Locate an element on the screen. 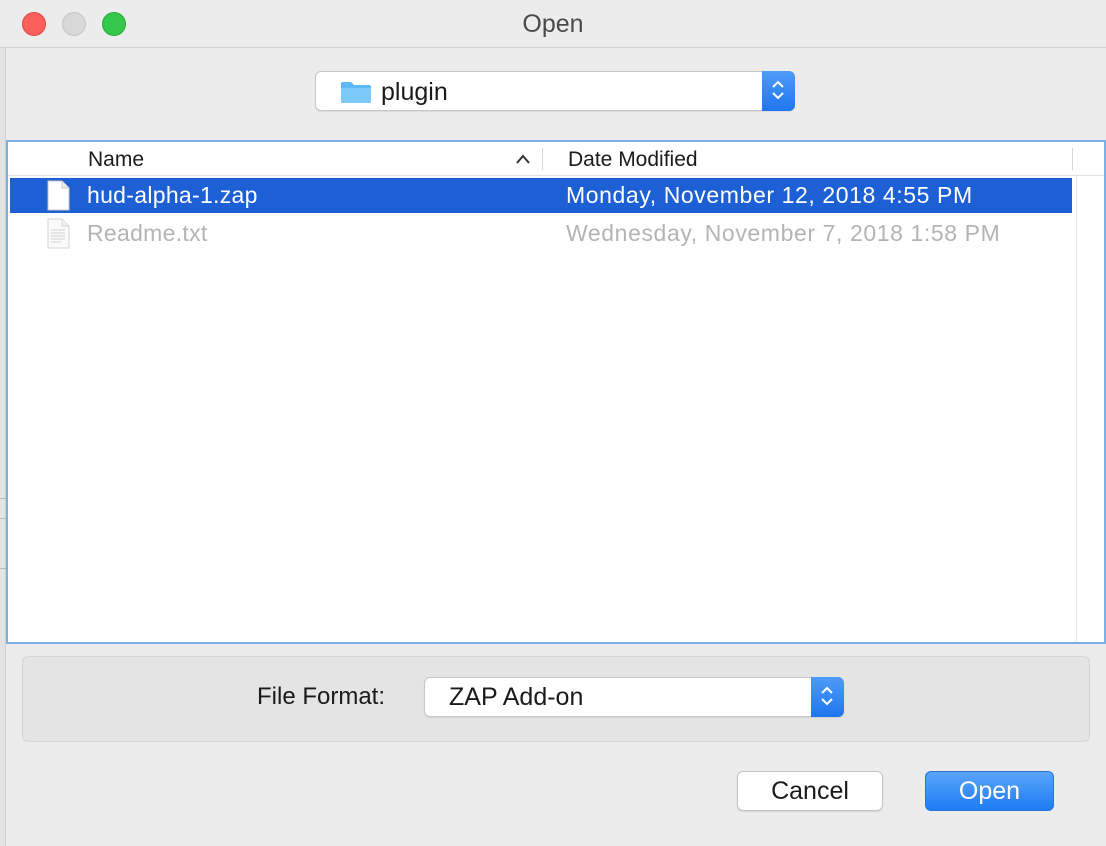  folder-icon is located at coordinates (356, 92).